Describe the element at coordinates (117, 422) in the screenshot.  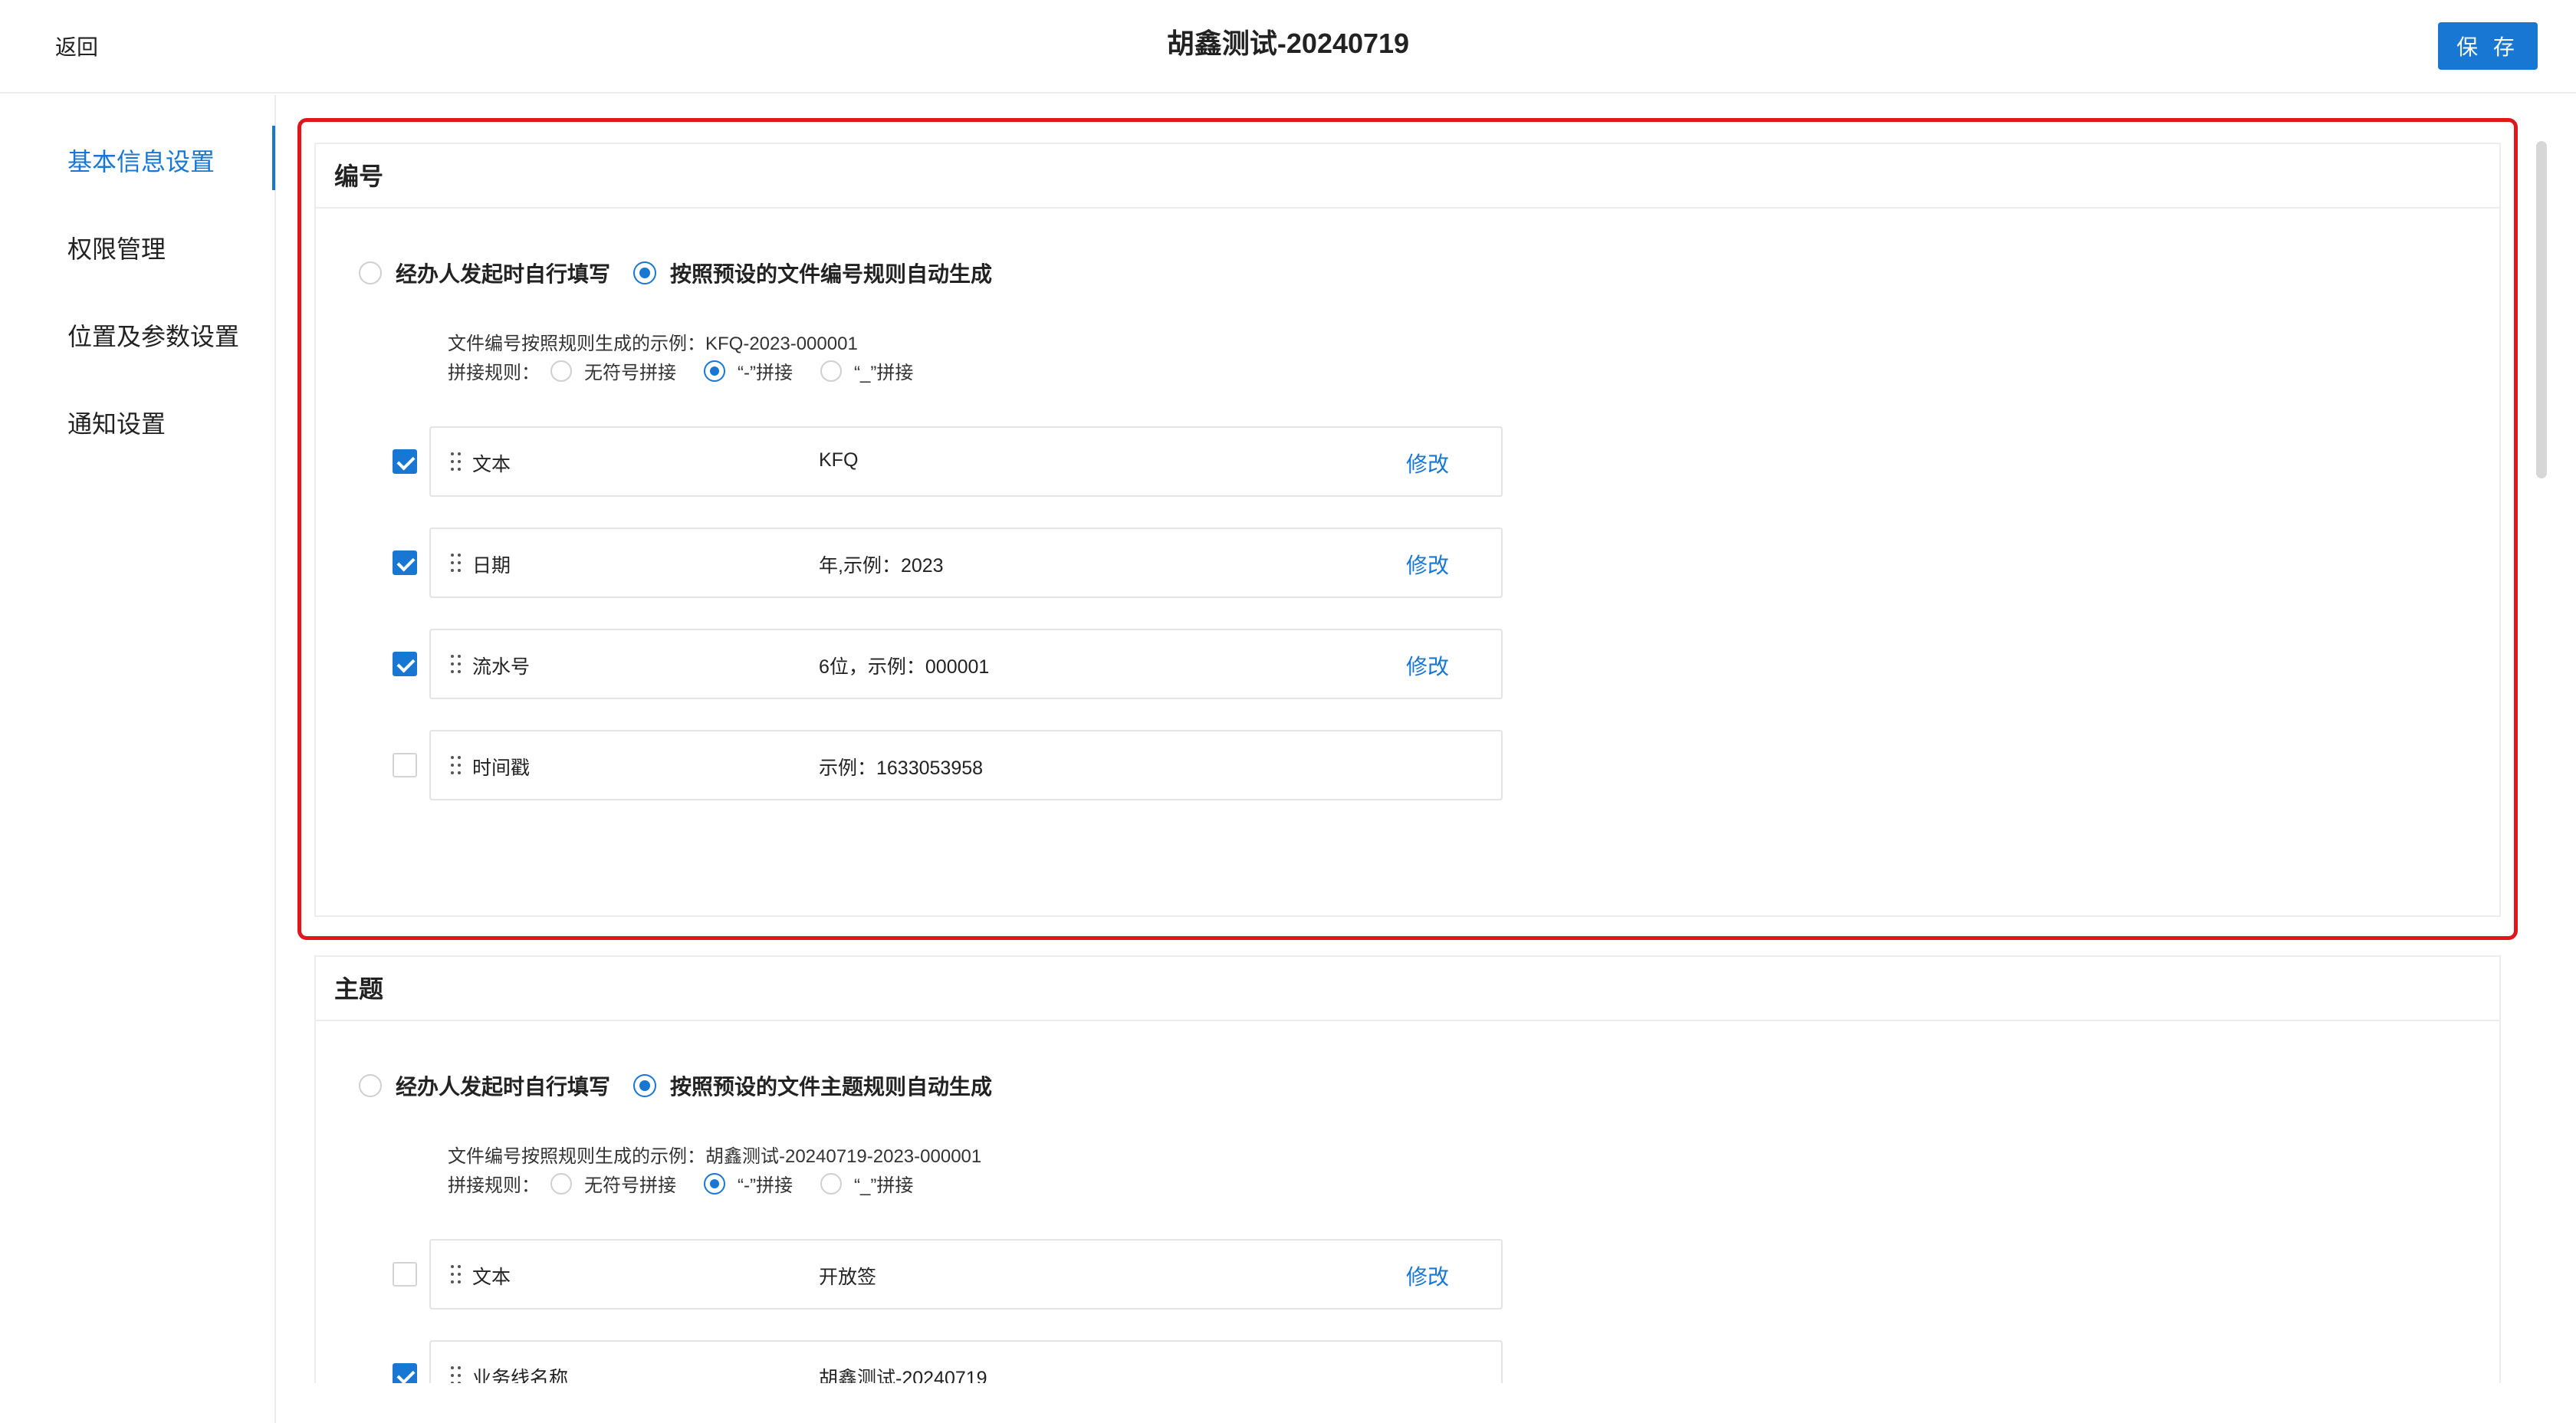
I see `sidebar-item-notifications: 通知设置` at that location.